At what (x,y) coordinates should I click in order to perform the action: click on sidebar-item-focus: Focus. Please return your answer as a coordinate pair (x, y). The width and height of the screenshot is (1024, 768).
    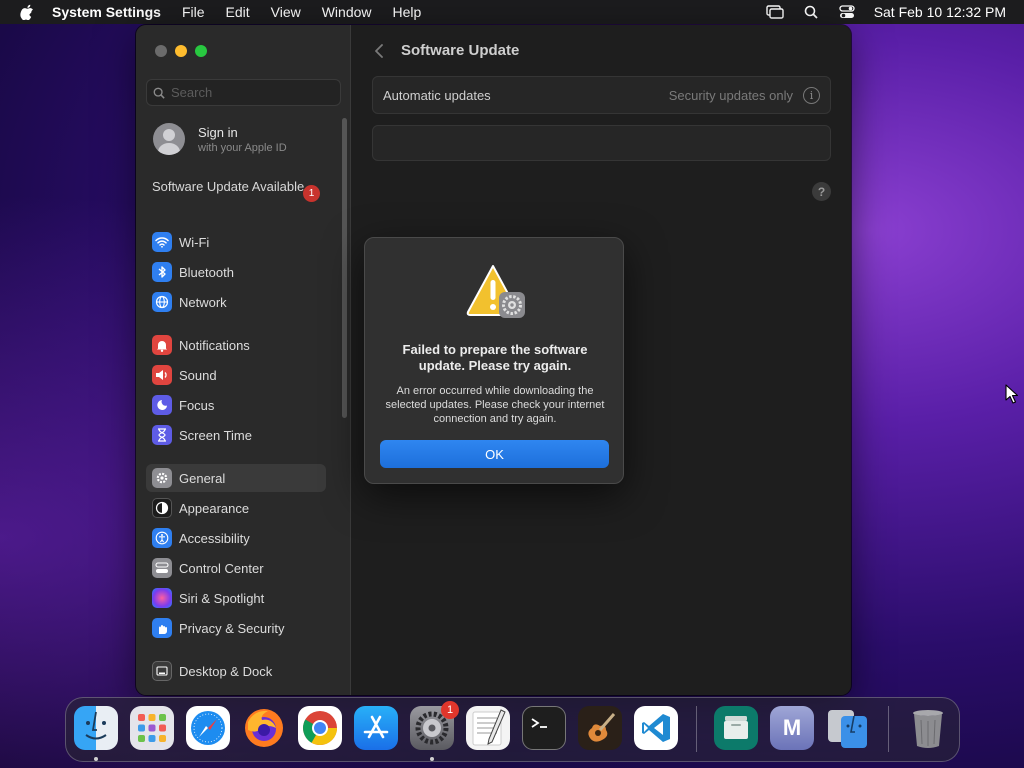
    Looking at the image, I should click on (236, 405).